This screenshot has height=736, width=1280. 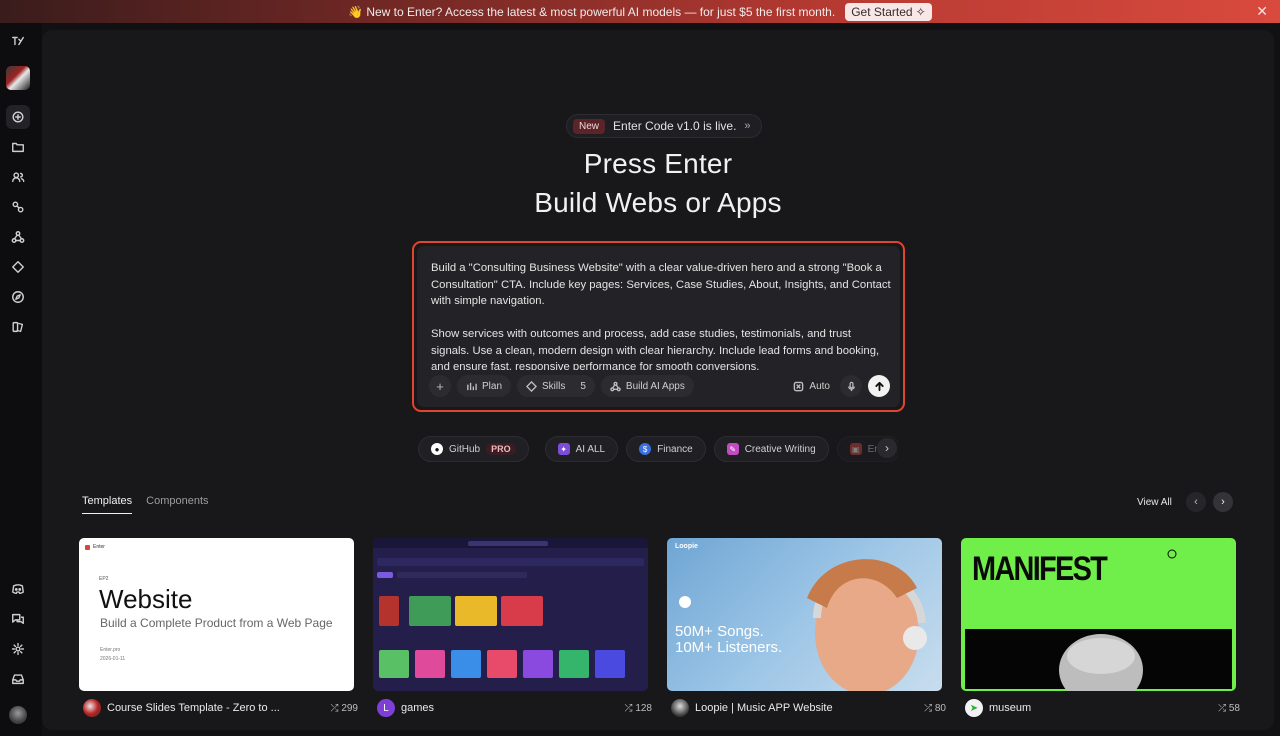 I want to click on plan-label: Plan, so click(x=492, y=386).